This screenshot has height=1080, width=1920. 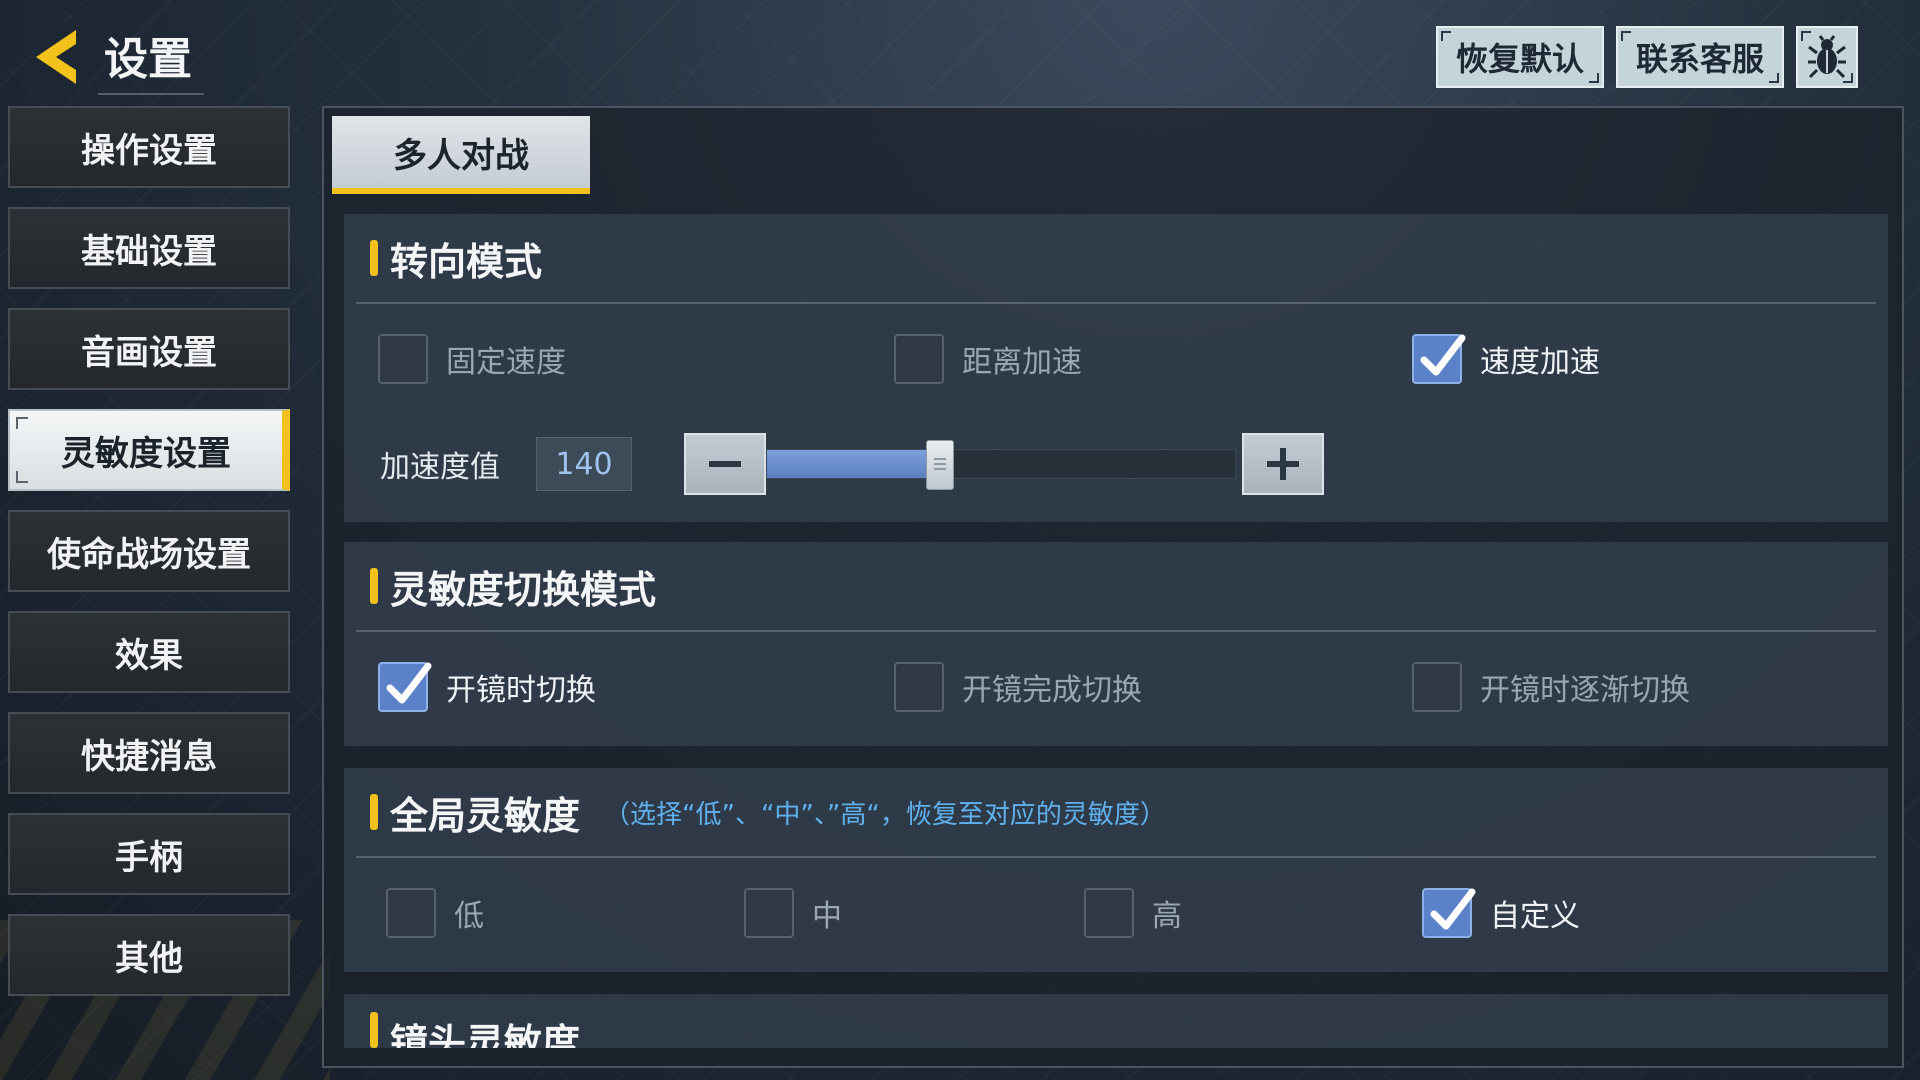 I want to click on option-medium: 中, so click(x=793, y=913).